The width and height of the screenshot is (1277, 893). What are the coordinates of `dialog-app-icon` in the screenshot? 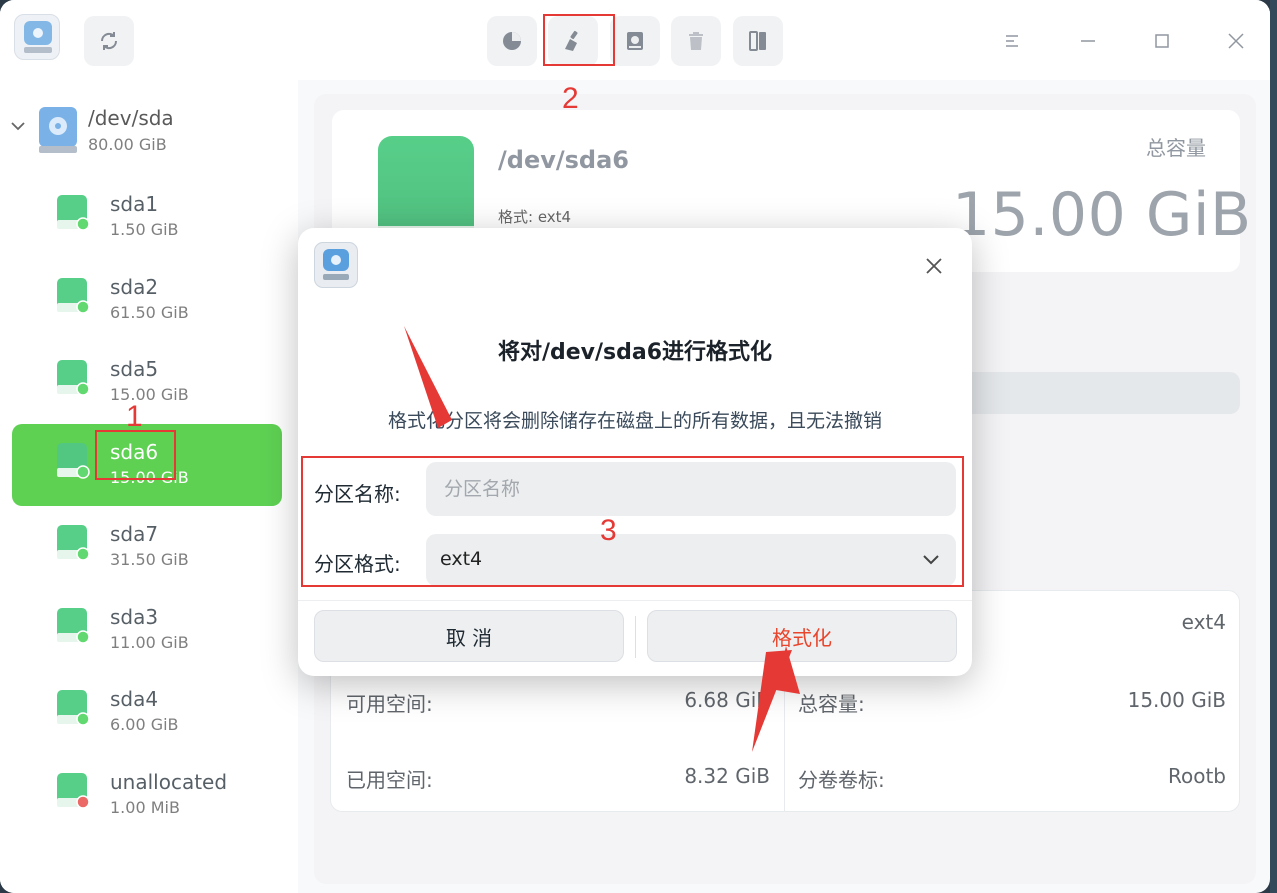 It's located at (336, 265).